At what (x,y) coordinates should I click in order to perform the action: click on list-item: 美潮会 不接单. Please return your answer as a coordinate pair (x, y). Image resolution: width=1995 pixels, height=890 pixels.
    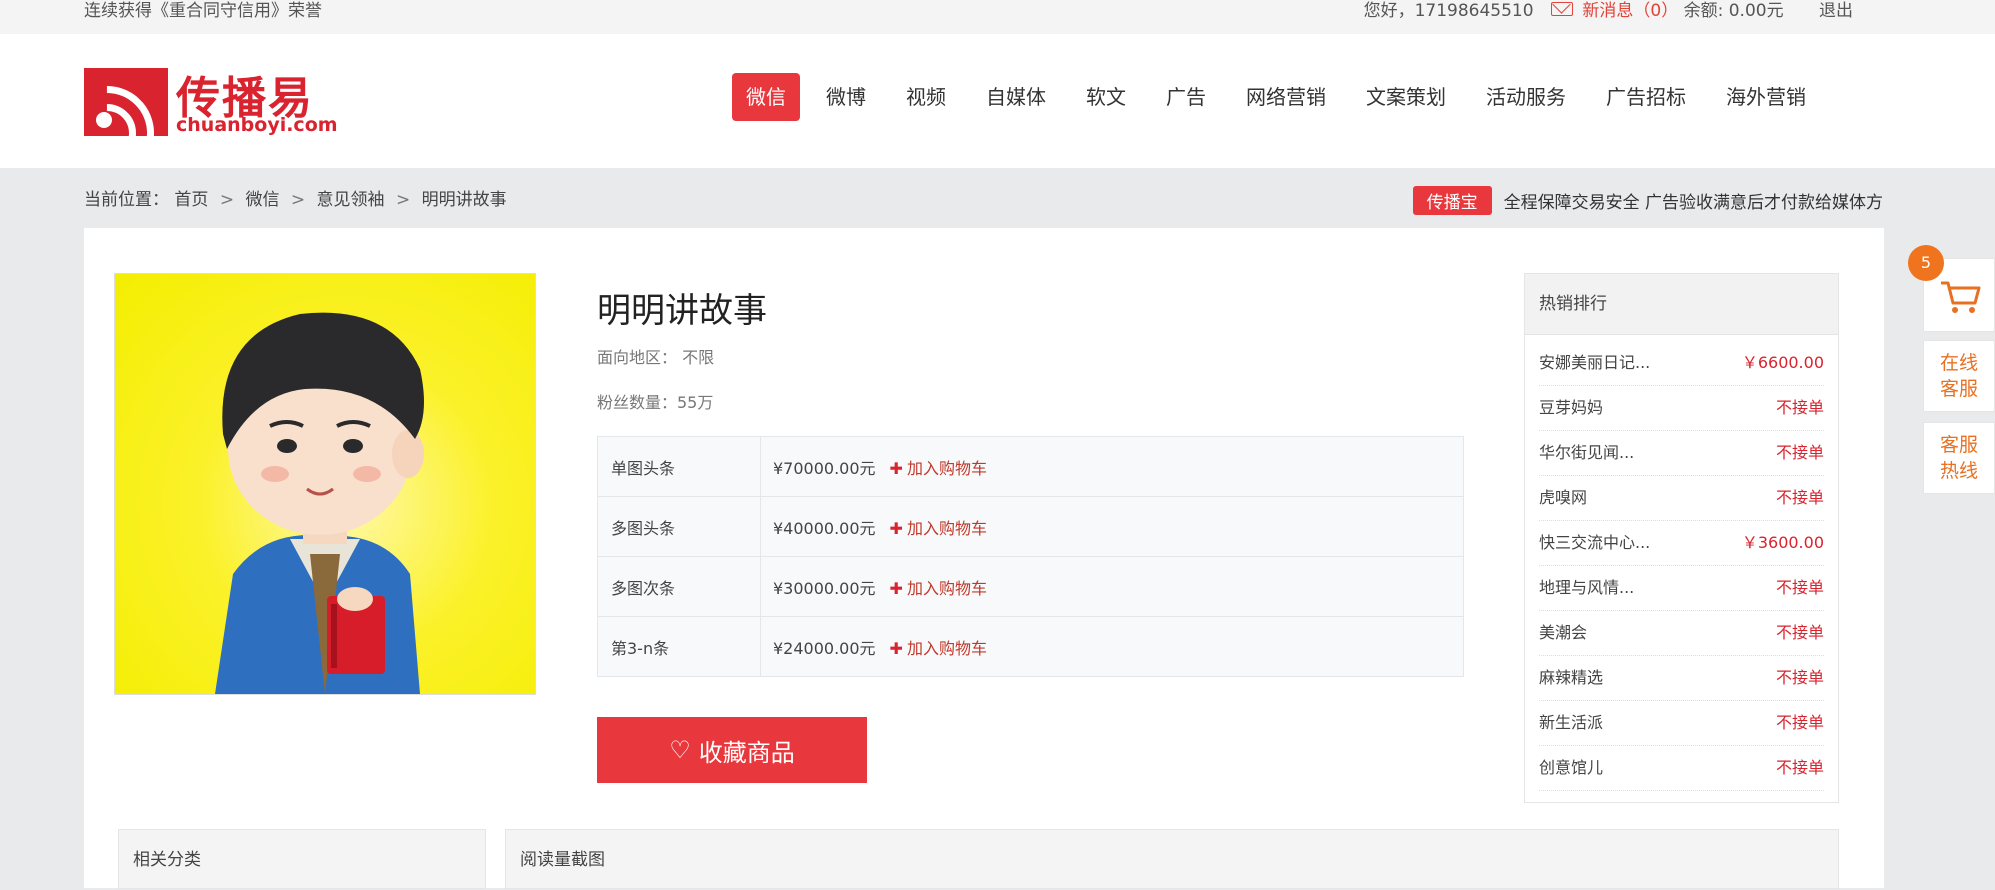
    Looking at the image, I should click on (1681, 633).